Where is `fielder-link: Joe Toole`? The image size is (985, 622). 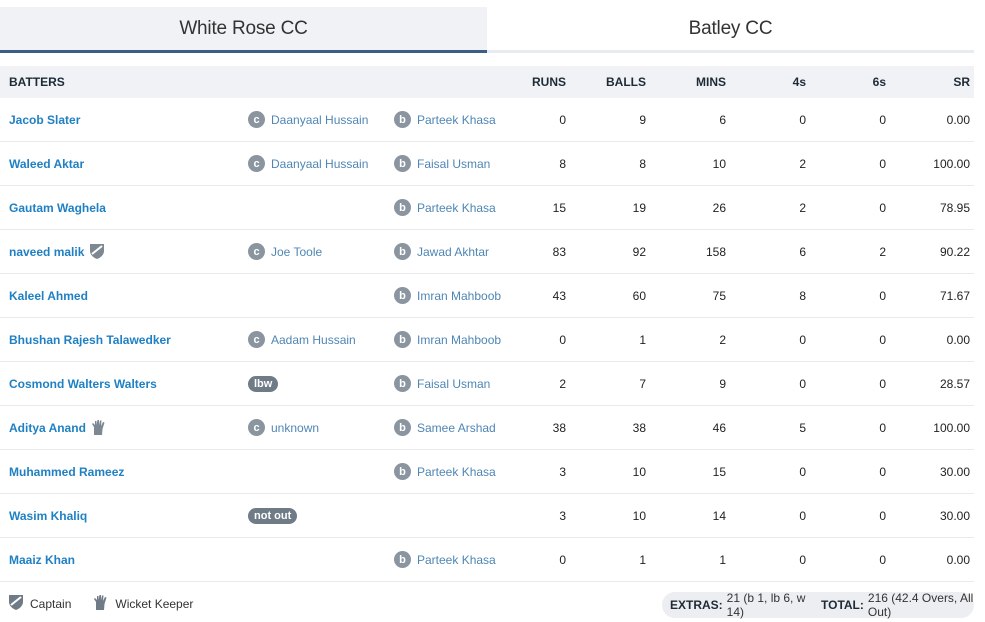 fielder-link: Joe Toole is located at coordinates (296, 252).